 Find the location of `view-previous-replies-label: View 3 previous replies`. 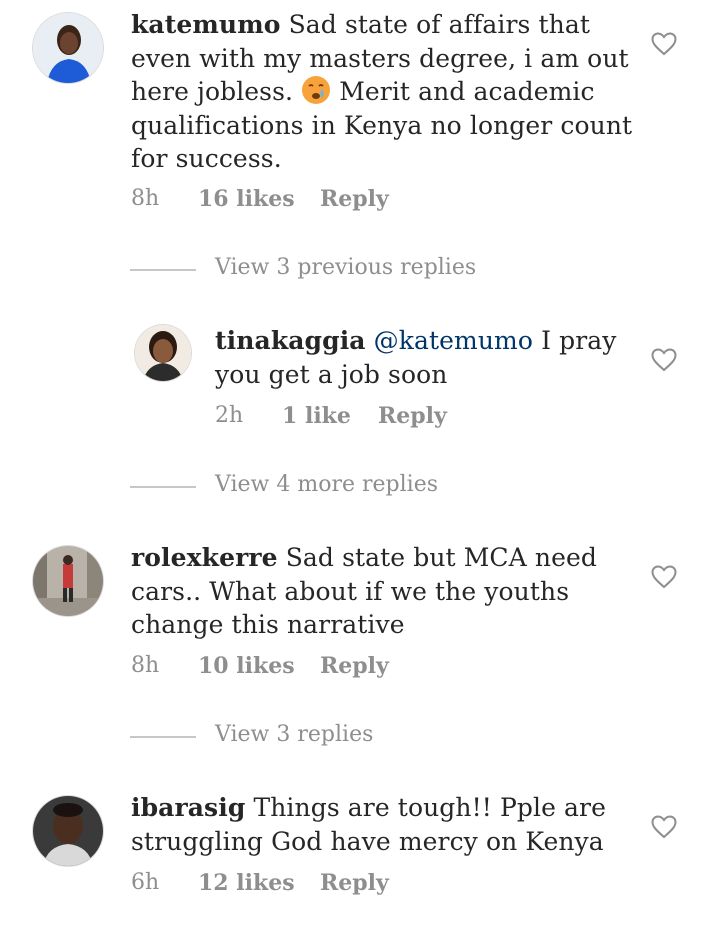

view-previous-replies-label: View 3 previous replies is located at coordinates (346, 267).